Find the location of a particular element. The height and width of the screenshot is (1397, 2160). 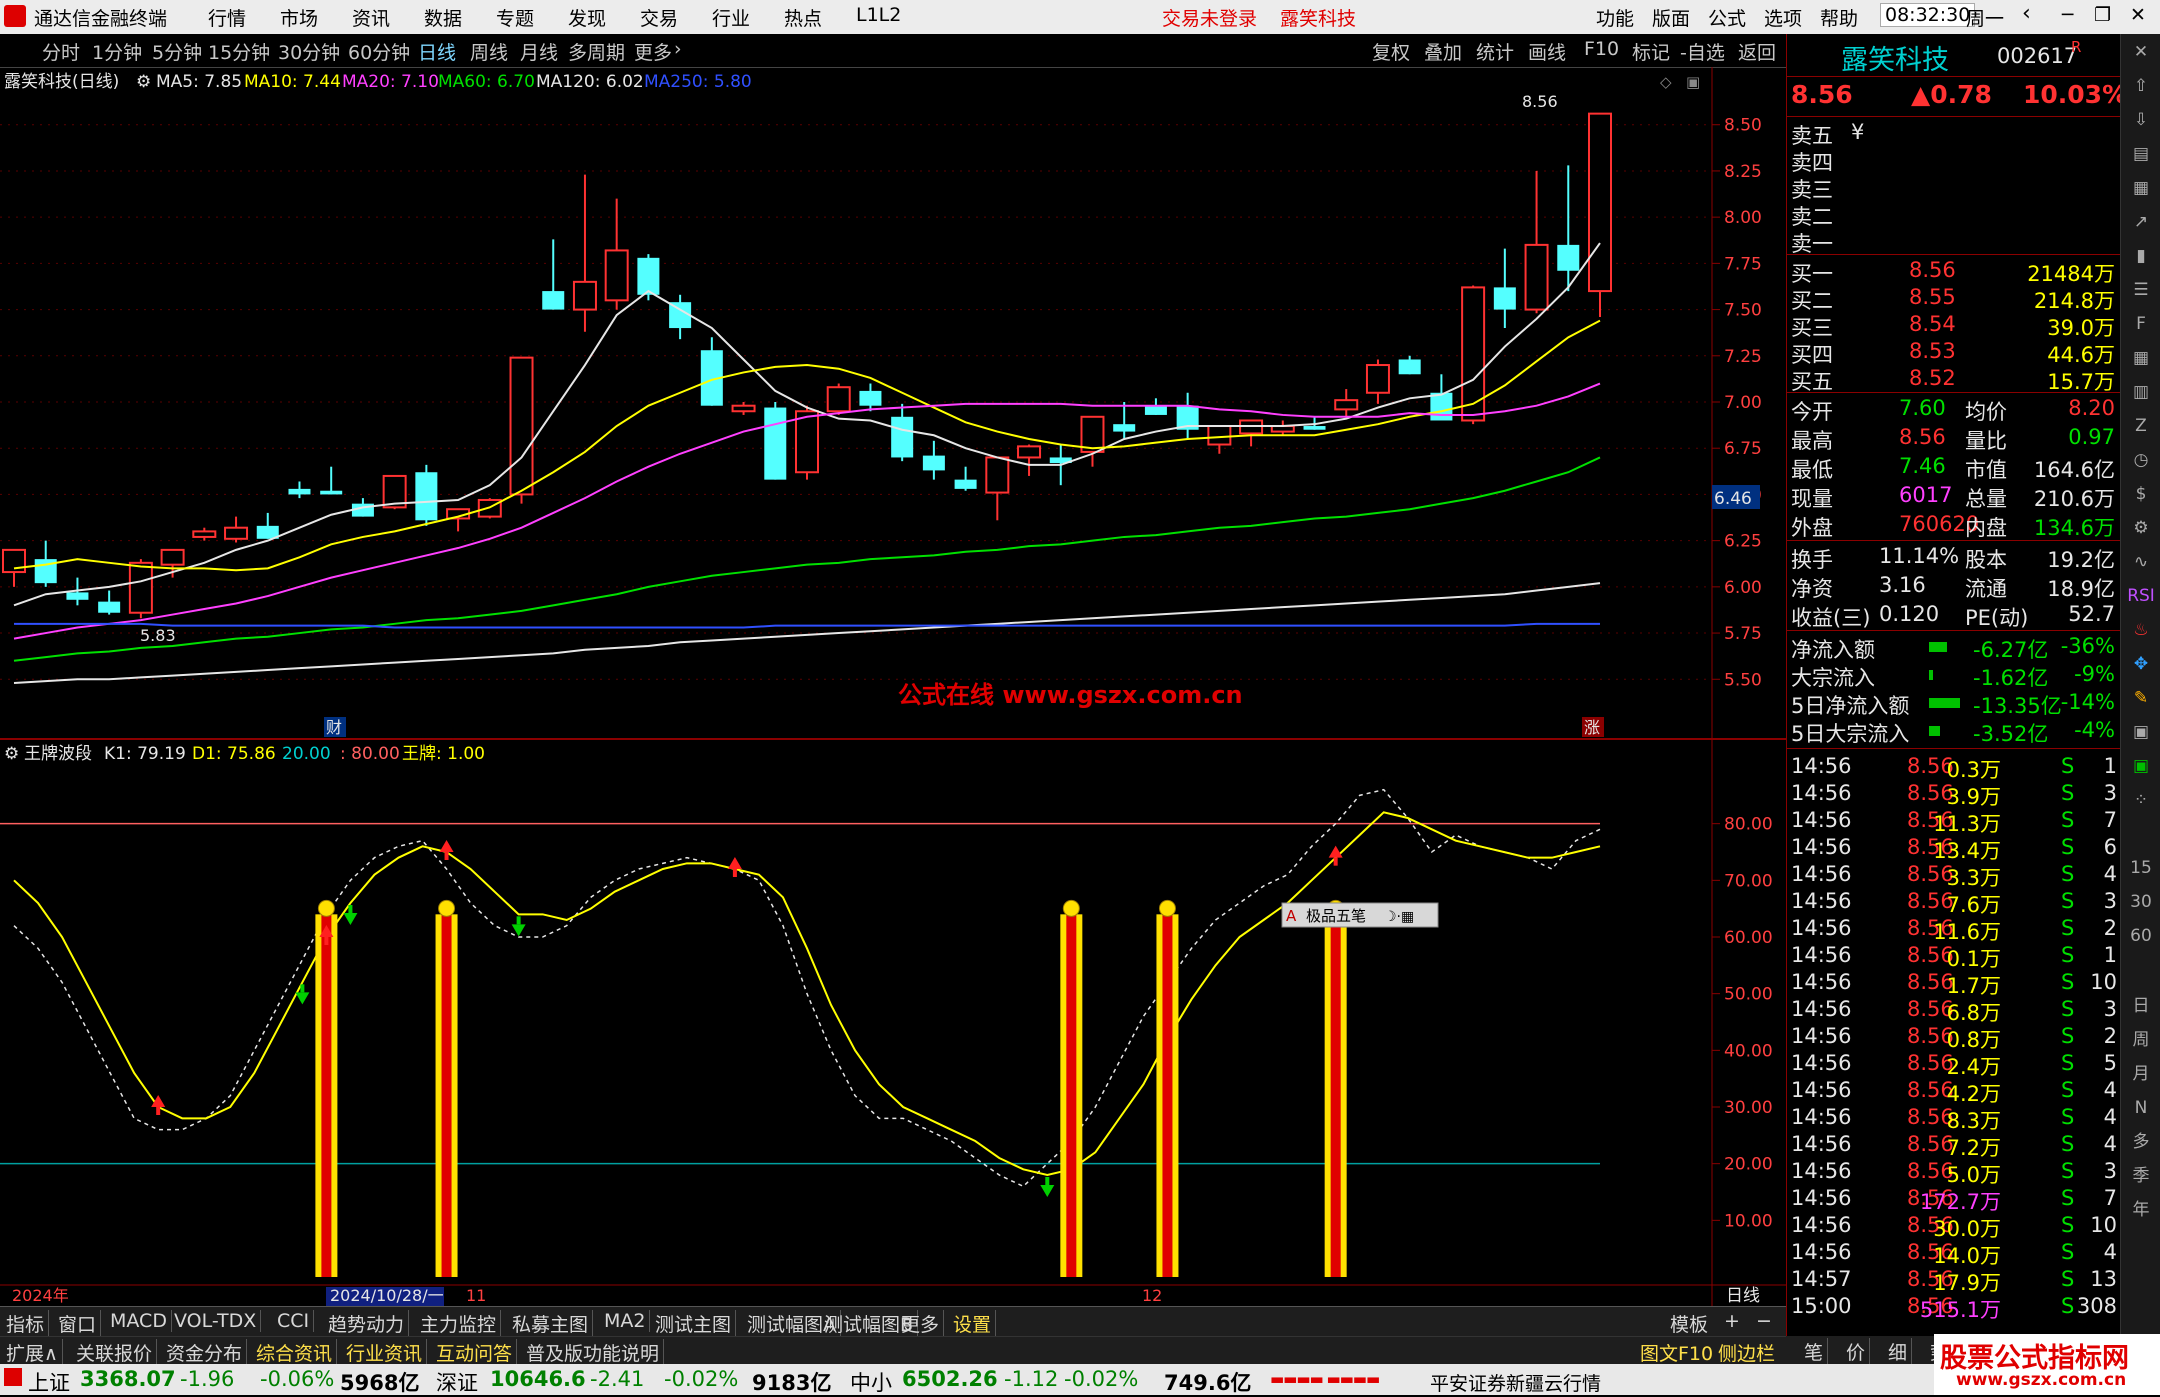

tick-row: 14:56 8.56 7.6万 S 3 is located at coordinates (1954, 903).